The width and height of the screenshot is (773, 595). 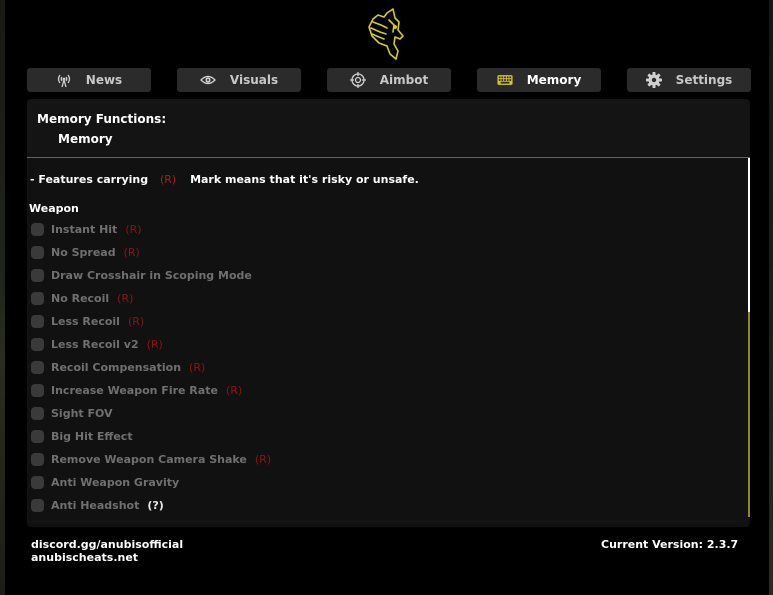 I want to click on main-tab-bar: News Visuals Aimbot Memory Settings, so click(x=389, y=80).